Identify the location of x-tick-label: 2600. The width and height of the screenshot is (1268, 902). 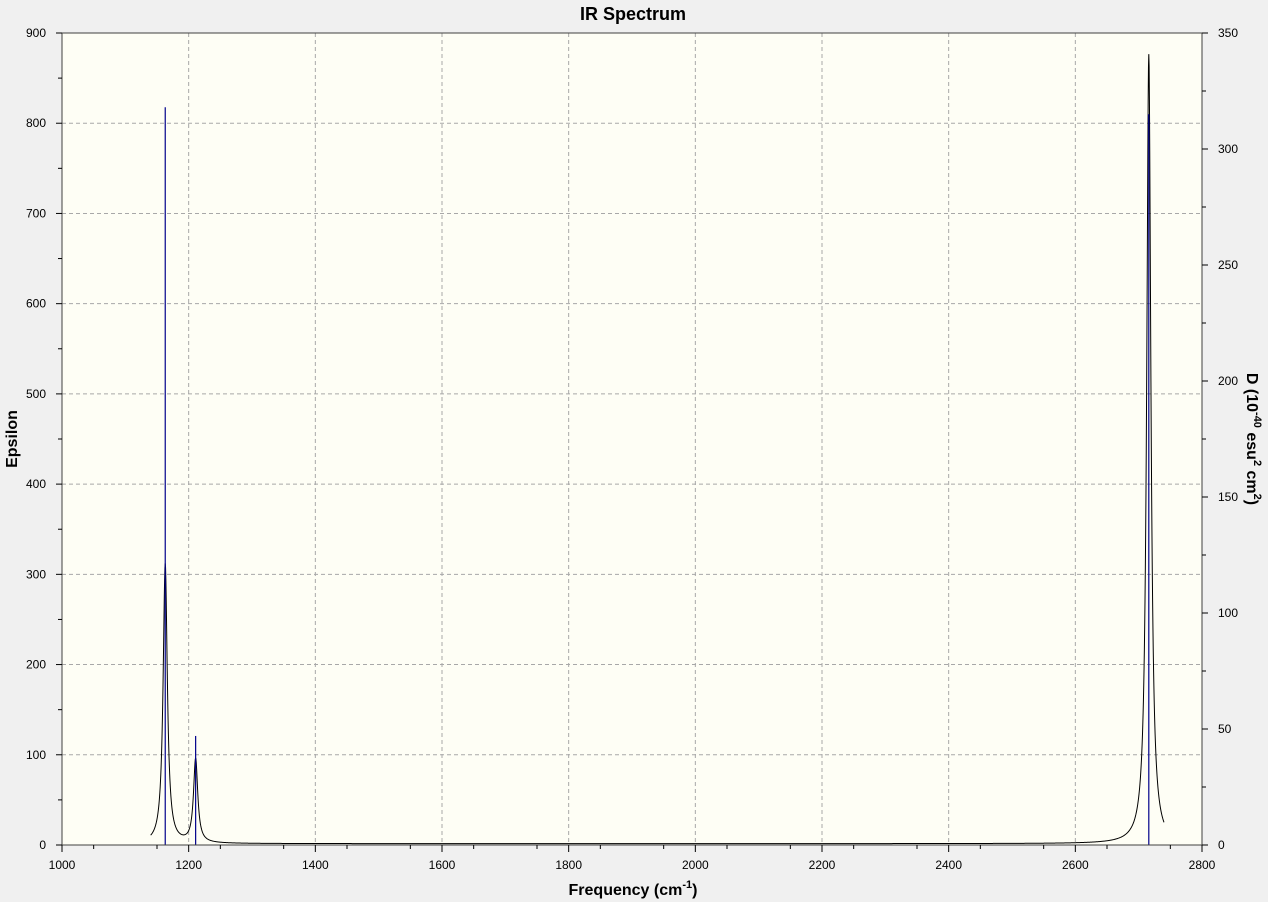
(1075, 865).